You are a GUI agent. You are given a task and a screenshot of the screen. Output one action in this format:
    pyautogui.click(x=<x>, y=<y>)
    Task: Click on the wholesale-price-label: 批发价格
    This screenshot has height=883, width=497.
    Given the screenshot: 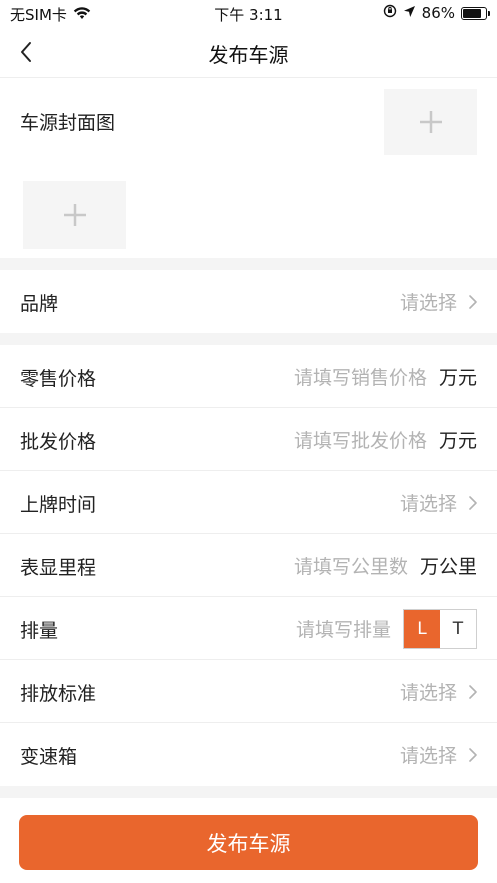 What is the action you would take?
    pyautogui.click(x=58, y=442)
    